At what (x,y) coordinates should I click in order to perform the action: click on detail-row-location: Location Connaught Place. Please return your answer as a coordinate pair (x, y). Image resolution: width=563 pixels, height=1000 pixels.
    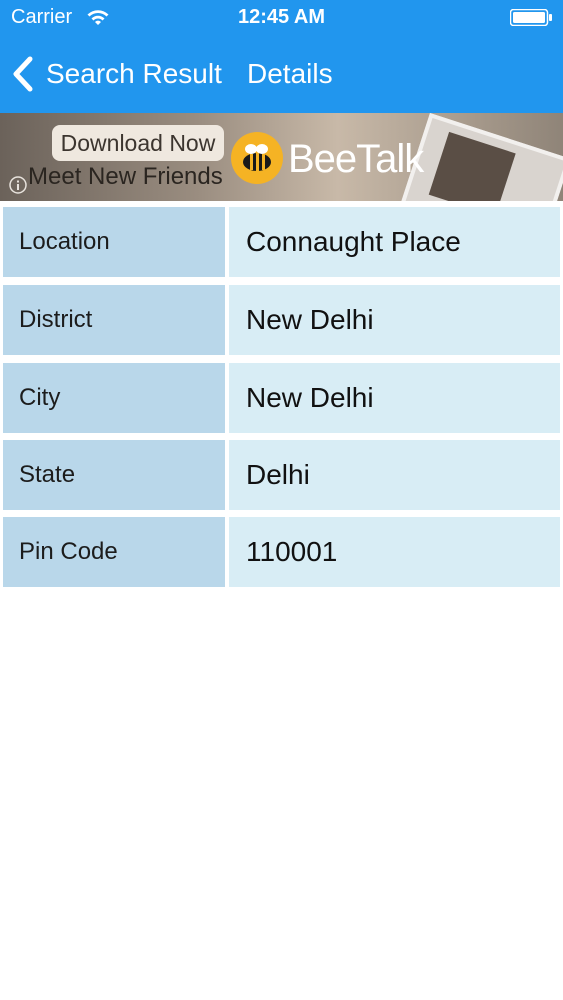
    Looking at the image, I should click on (281, 242).